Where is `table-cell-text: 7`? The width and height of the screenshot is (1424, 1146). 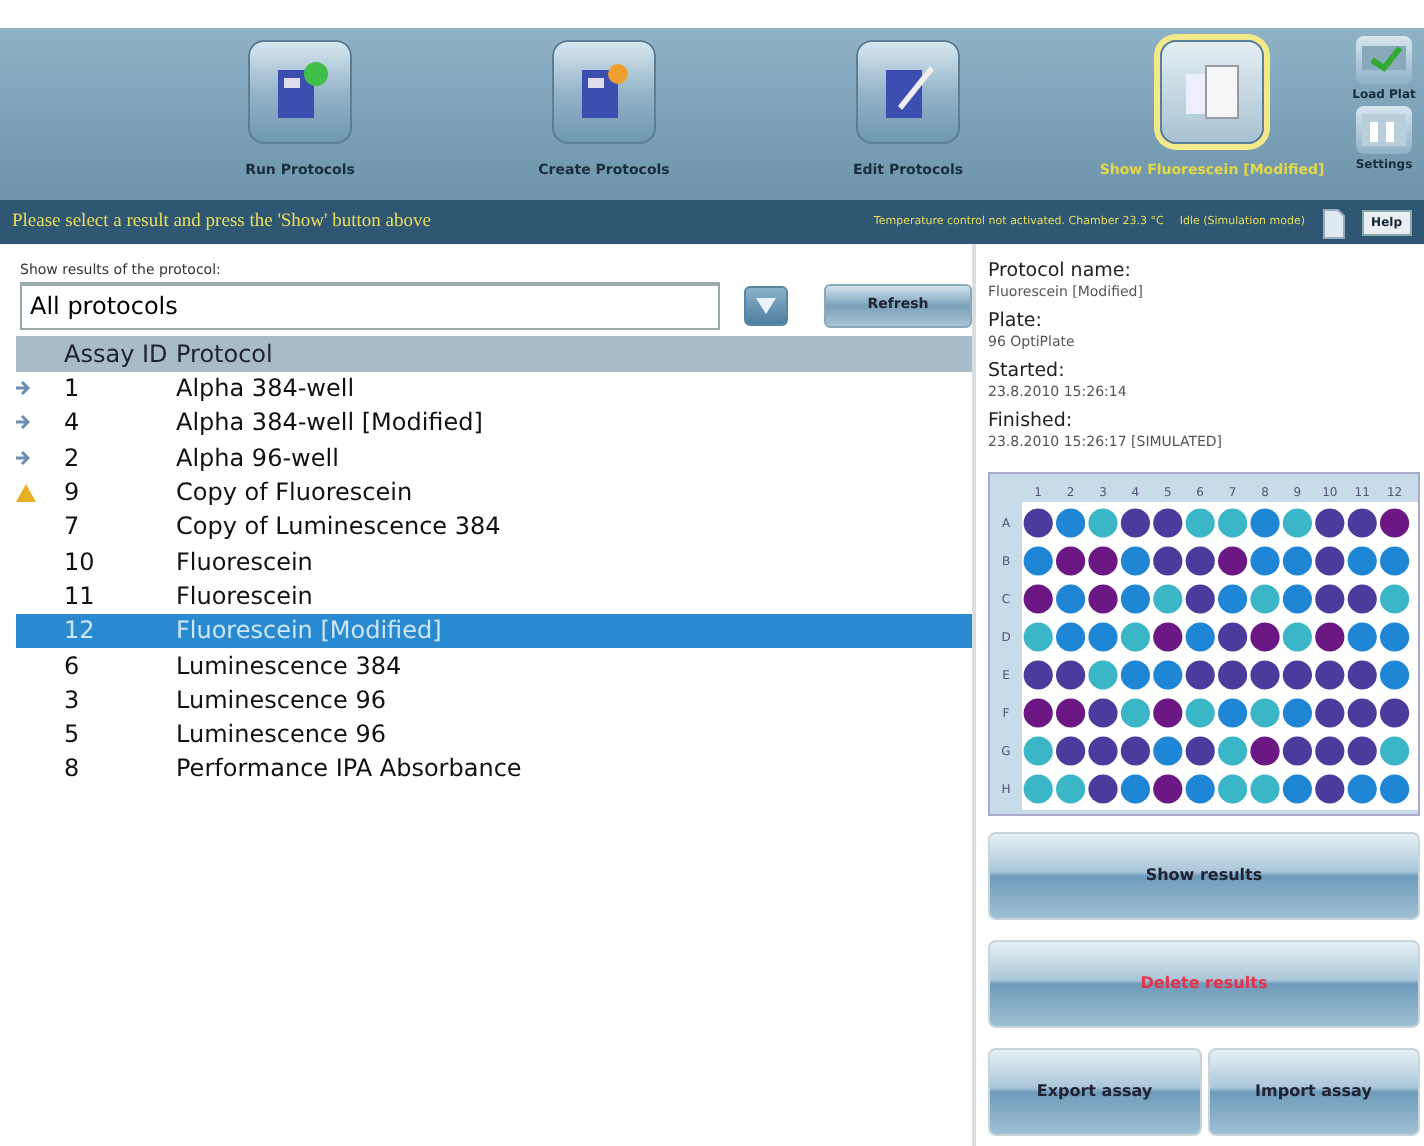
table-cell-text: 7 is located at coordinates (73, 527).